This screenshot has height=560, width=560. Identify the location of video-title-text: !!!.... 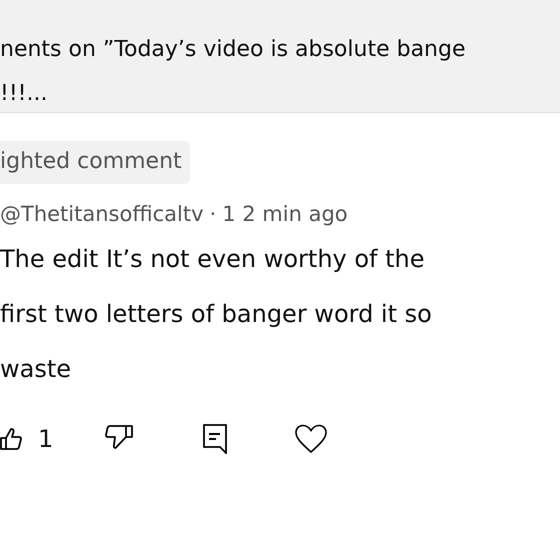
(24, 94).